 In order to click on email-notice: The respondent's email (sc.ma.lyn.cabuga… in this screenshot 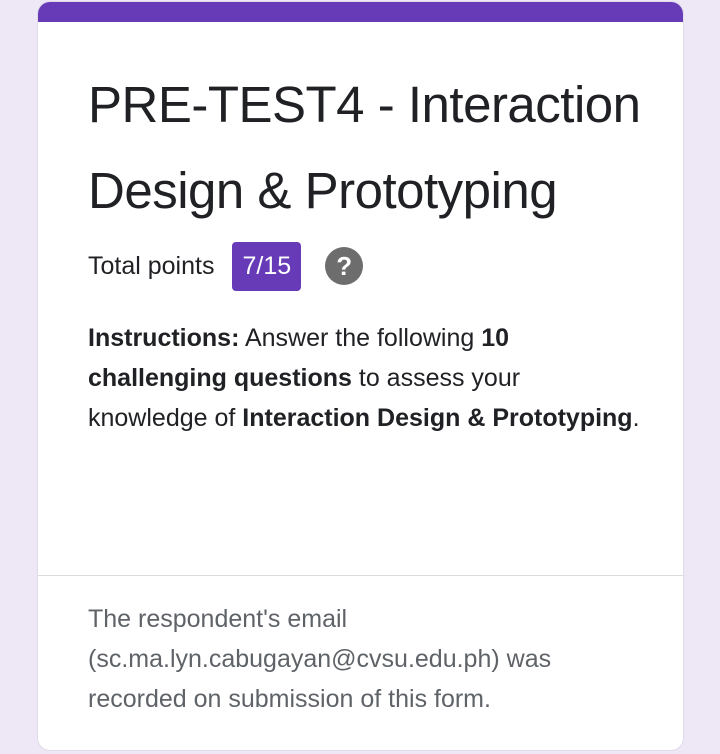, I will do `click(320, 659)`.